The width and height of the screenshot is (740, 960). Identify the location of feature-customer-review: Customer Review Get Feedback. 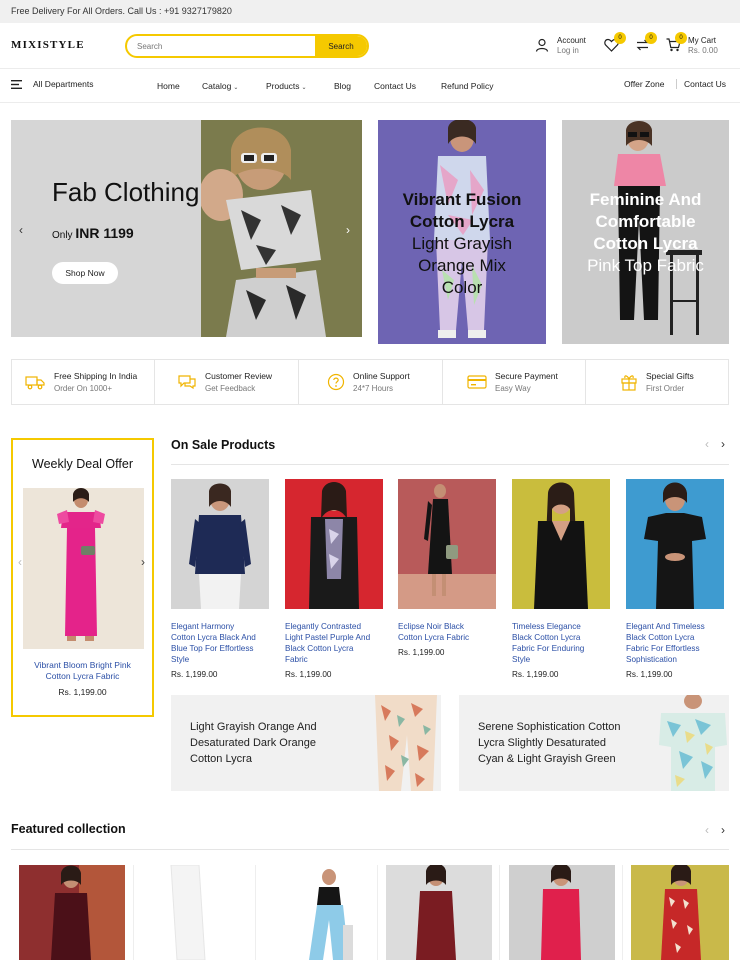
(227, 382).